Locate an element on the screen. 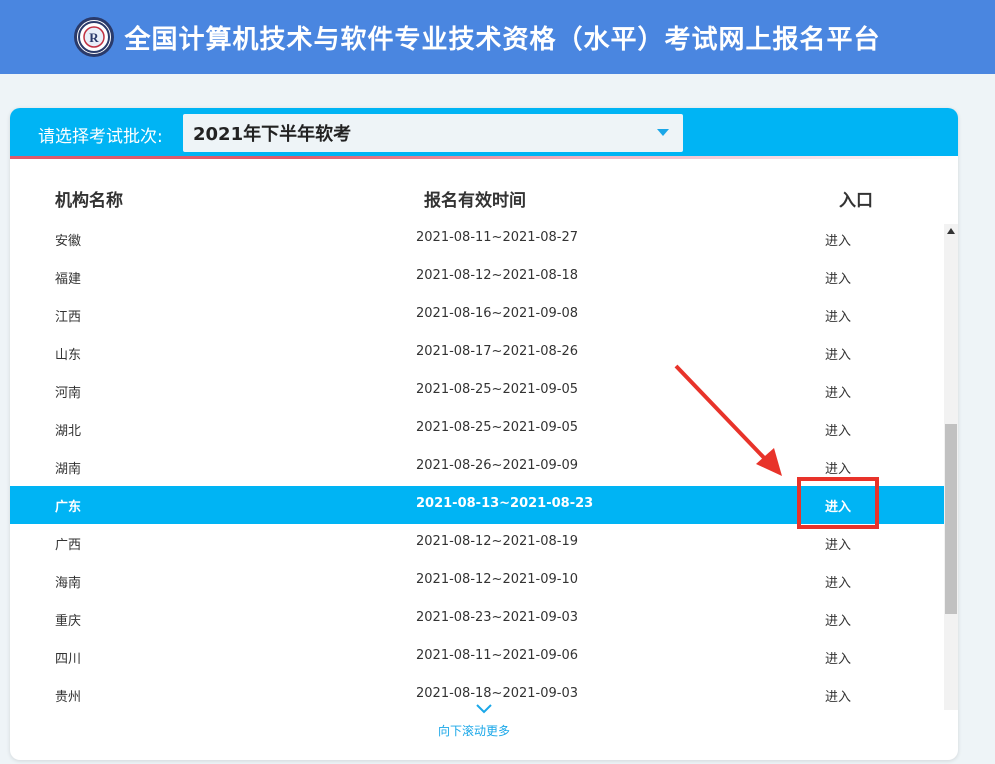 The width and height of the screenshot is (995, 764). registration-time-cell: 2021-08-11~2021-08-27 is located at coordinates (497, 237).